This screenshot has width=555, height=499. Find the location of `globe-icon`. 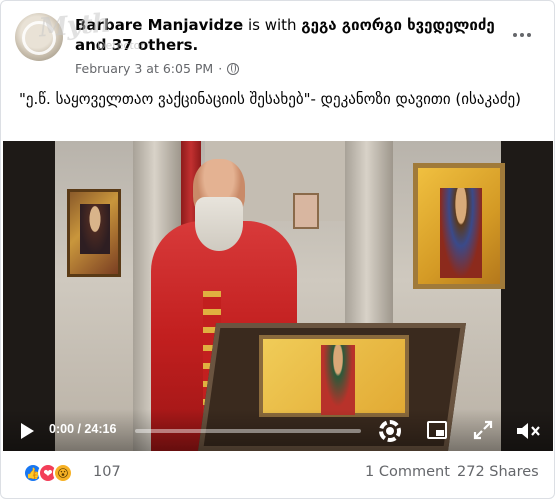

globe-icon is located at coordinates (233, 68).